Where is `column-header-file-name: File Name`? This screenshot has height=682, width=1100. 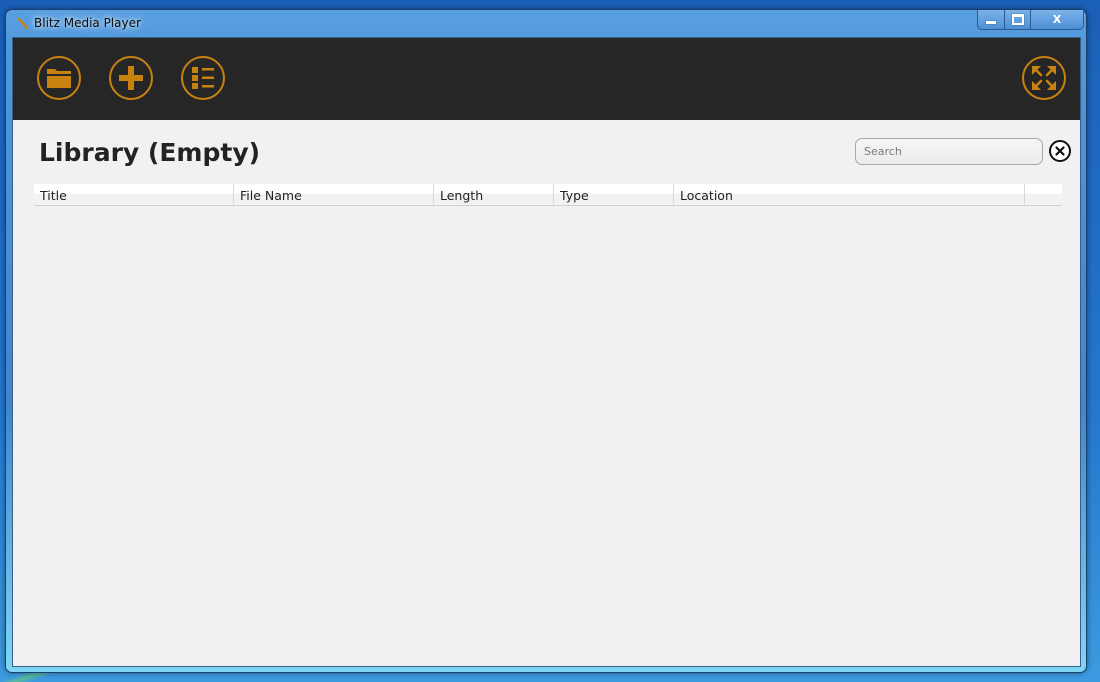 column-header-file-name: File Name is located at coordinates (334, 195).